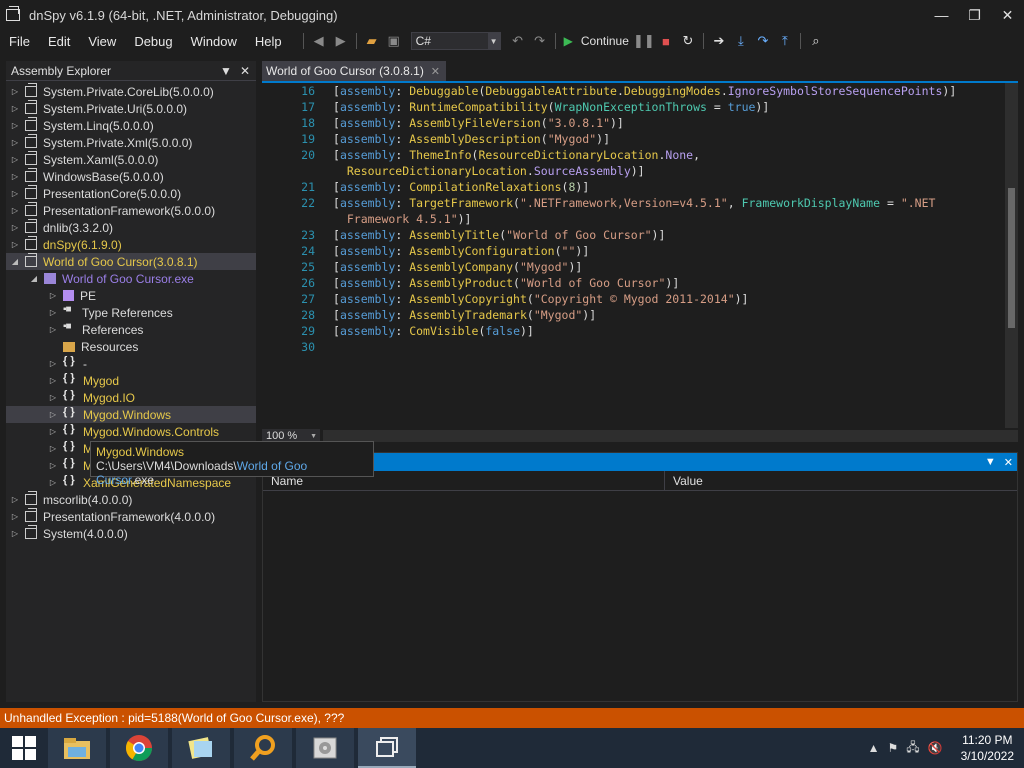  Describe the element at coordinates (131, 533) in the screenshot. I see `tree-item: ▷ System (4.0.0.0)` at that location.